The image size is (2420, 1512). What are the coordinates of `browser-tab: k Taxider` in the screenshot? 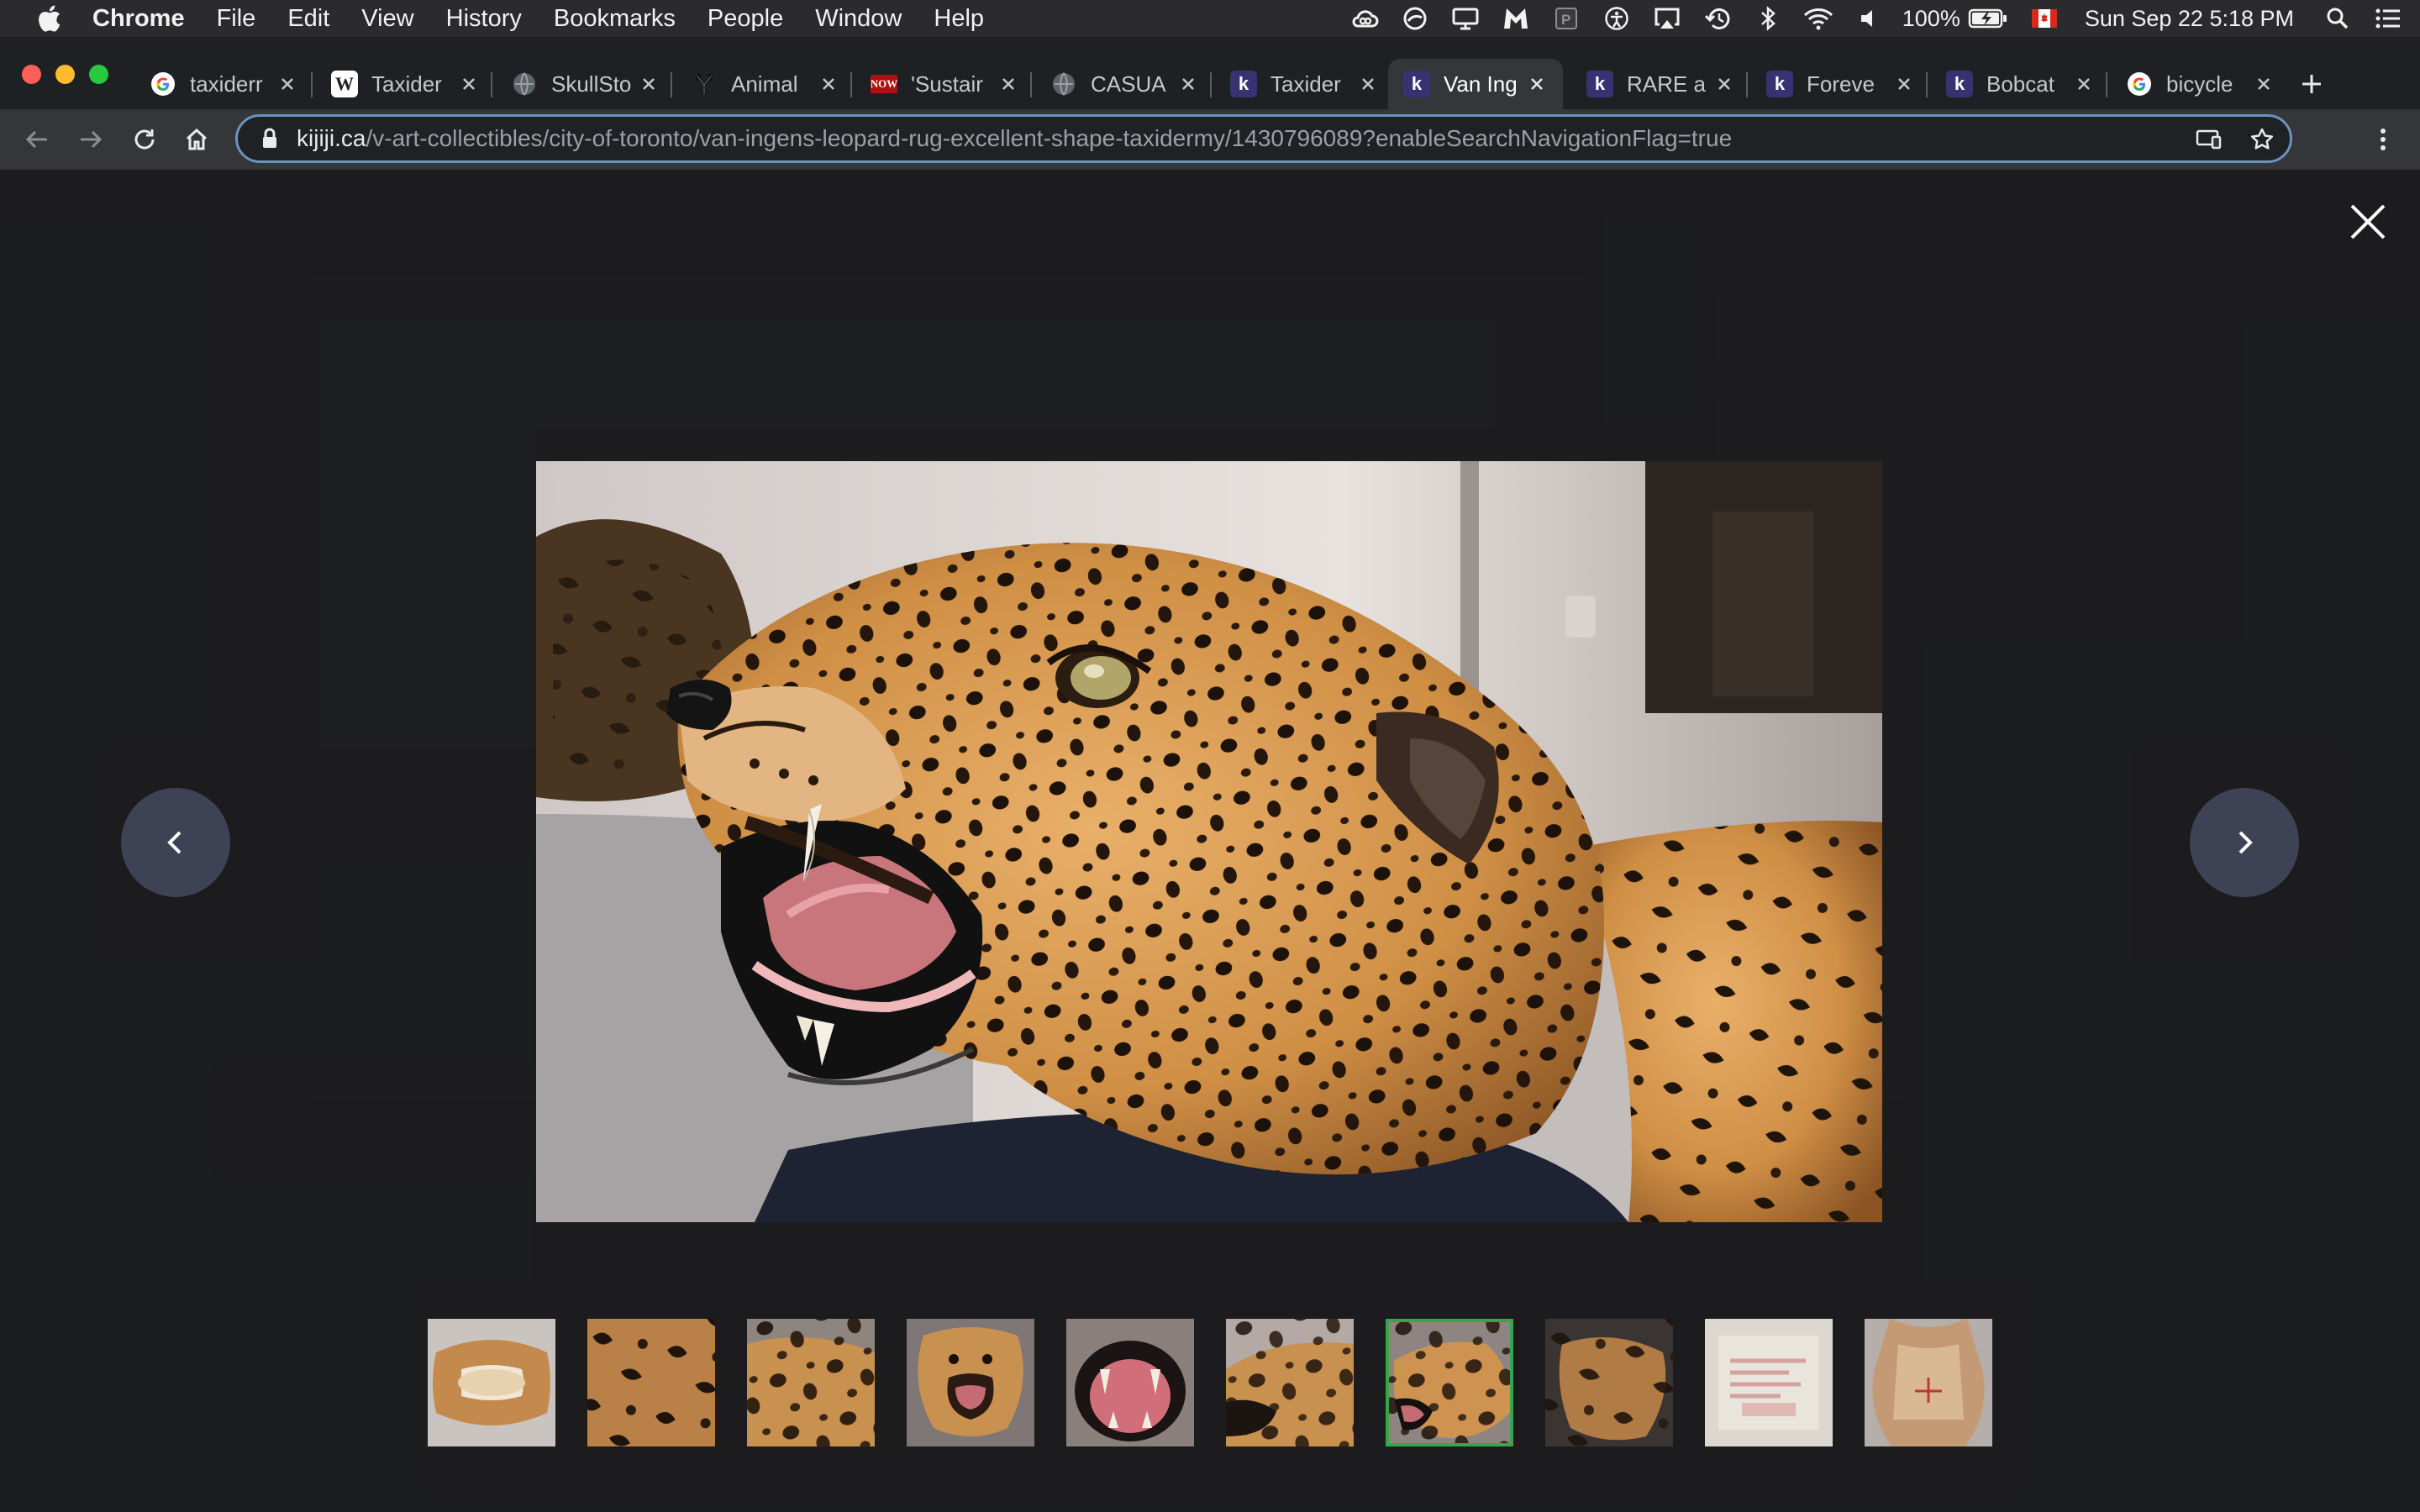 It's located at (1305, 84).